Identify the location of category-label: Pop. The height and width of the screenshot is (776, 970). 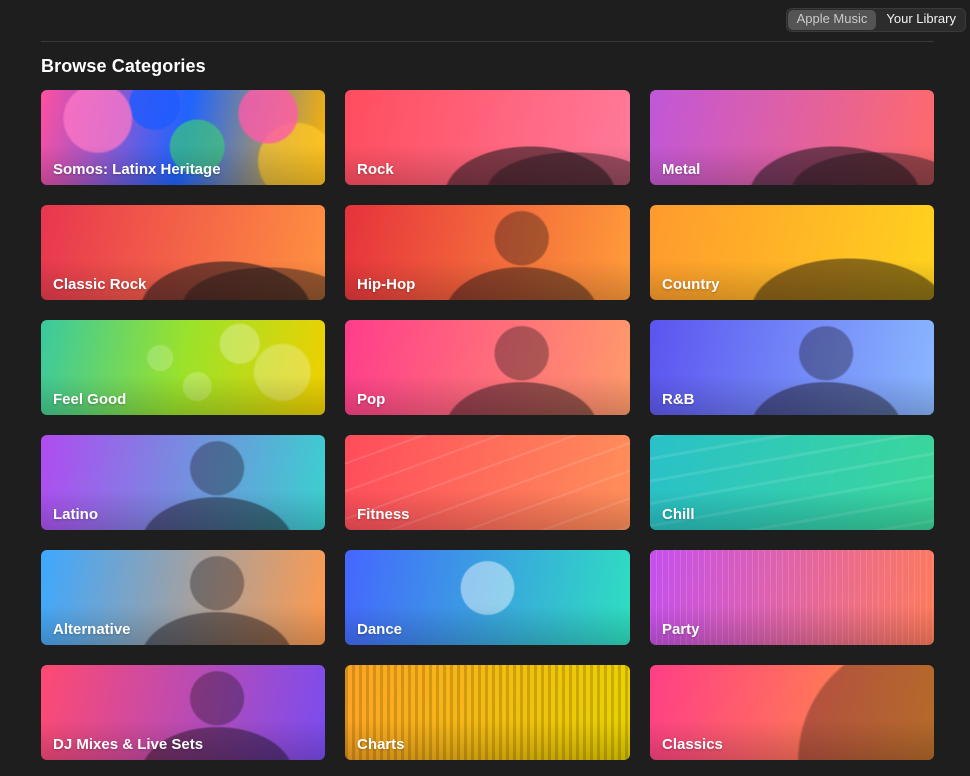
(371, 399).